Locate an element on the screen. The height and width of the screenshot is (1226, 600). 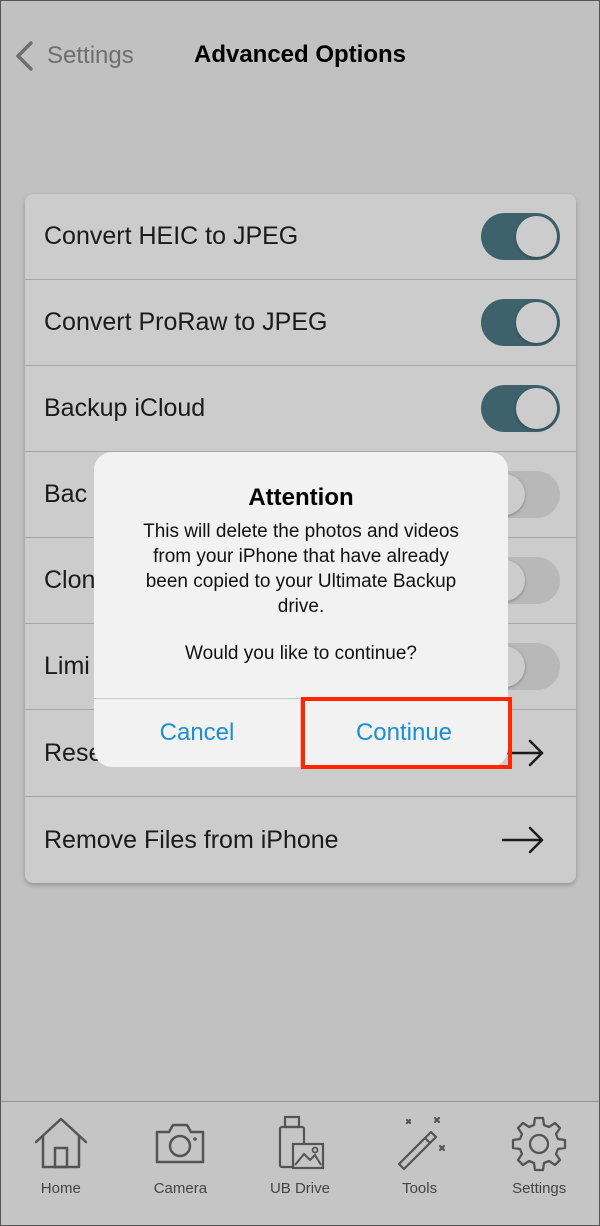
alert-title: Attention is located at coordinates (301, 497).